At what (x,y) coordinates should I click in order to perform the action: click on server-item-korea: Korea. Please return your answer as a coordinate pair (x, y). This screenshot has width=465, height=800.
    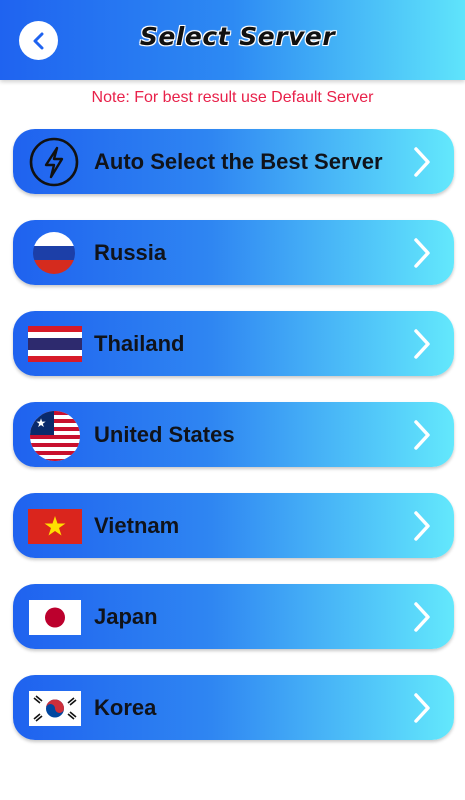
    Looking at the image, I should click on (233, 707).